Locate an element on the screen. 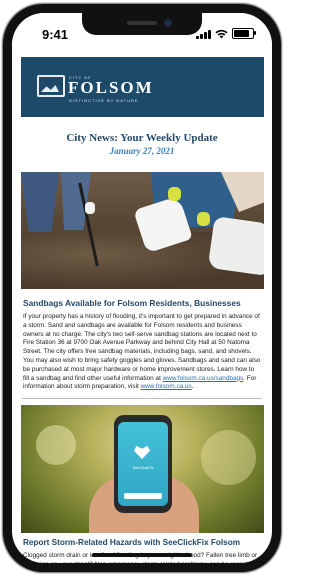 Image resolution: width=320 pixels, height=575 pixels. home-indicator is located at coordinates (142, 555).